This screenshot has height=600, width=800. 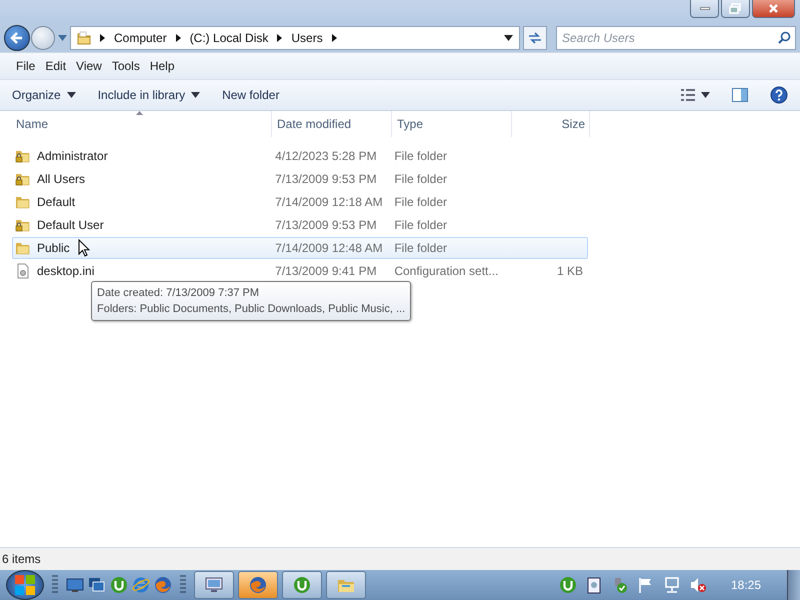 I want to click on search-icon, so click(x=784, y=37).